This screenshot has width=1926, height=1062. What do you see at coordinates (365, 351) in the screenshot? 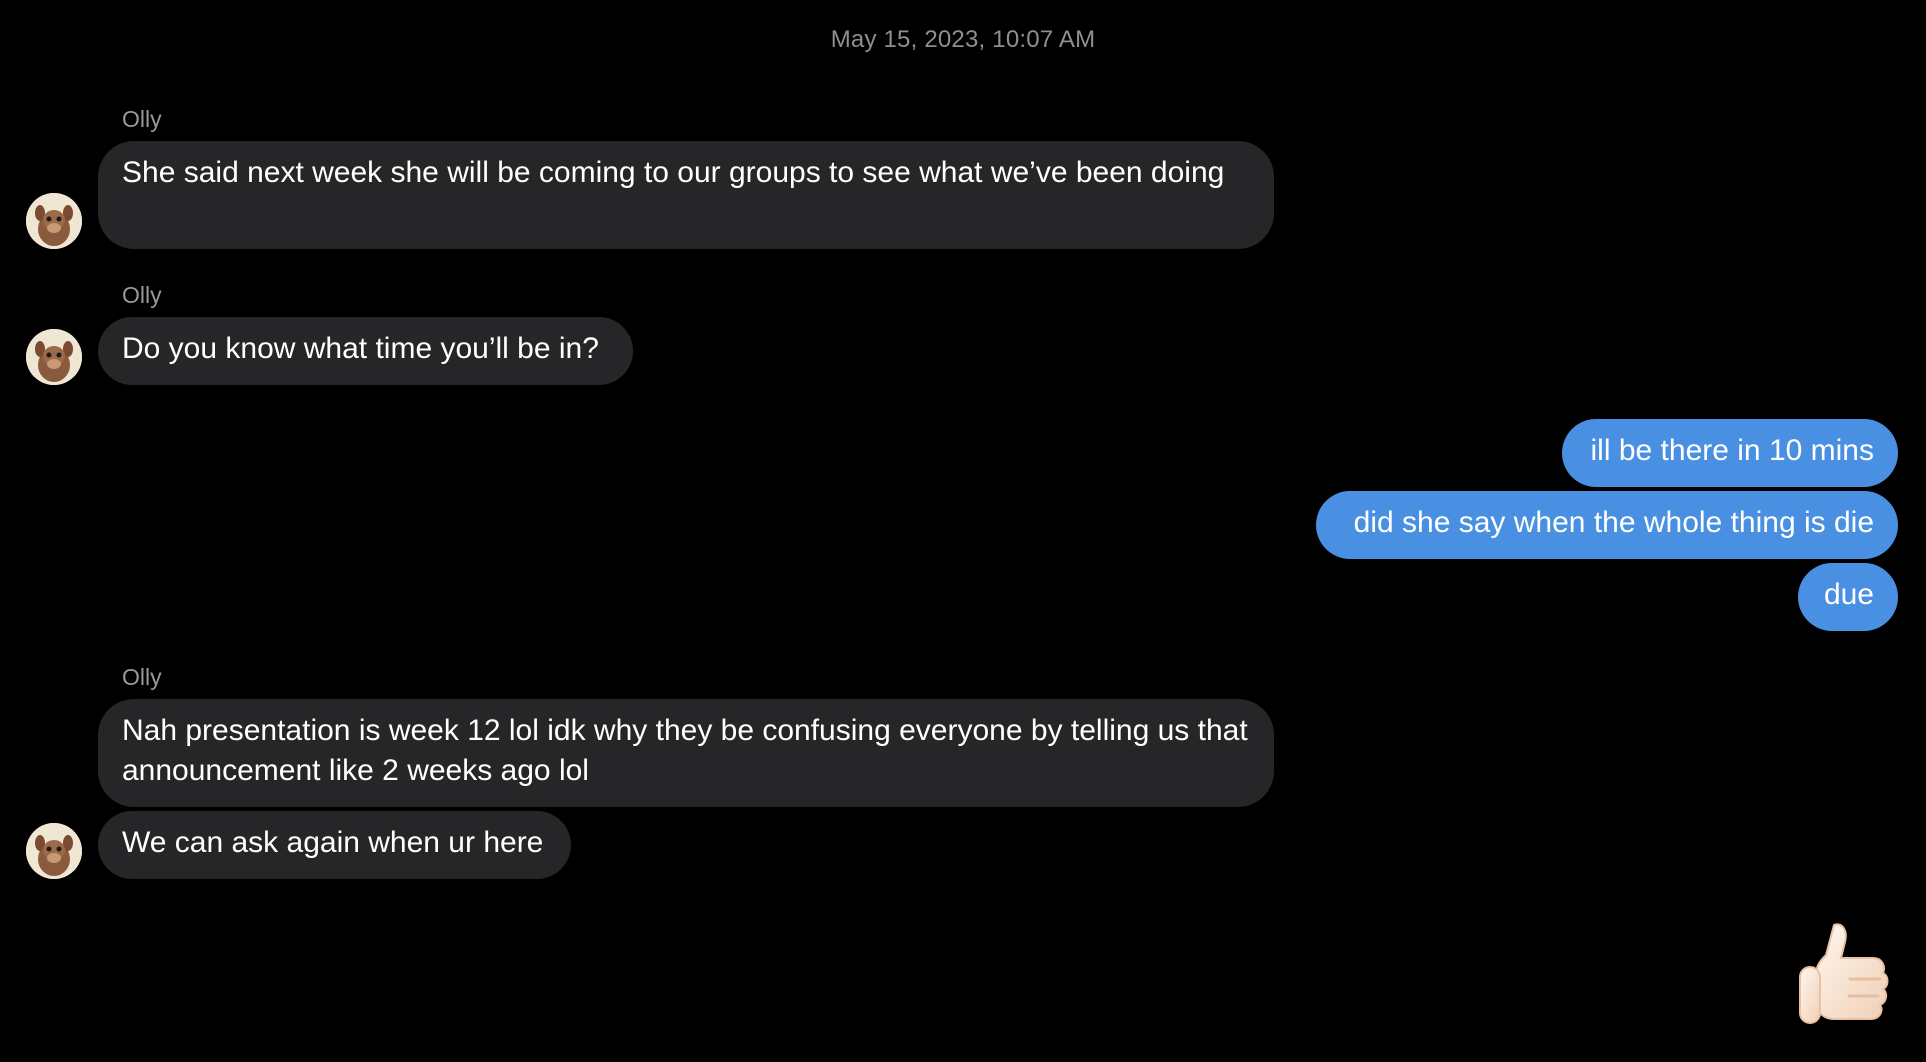
I see `incoming-message-bubble: Do you know what time you’ll be in?` at bounding box center [365, 351].